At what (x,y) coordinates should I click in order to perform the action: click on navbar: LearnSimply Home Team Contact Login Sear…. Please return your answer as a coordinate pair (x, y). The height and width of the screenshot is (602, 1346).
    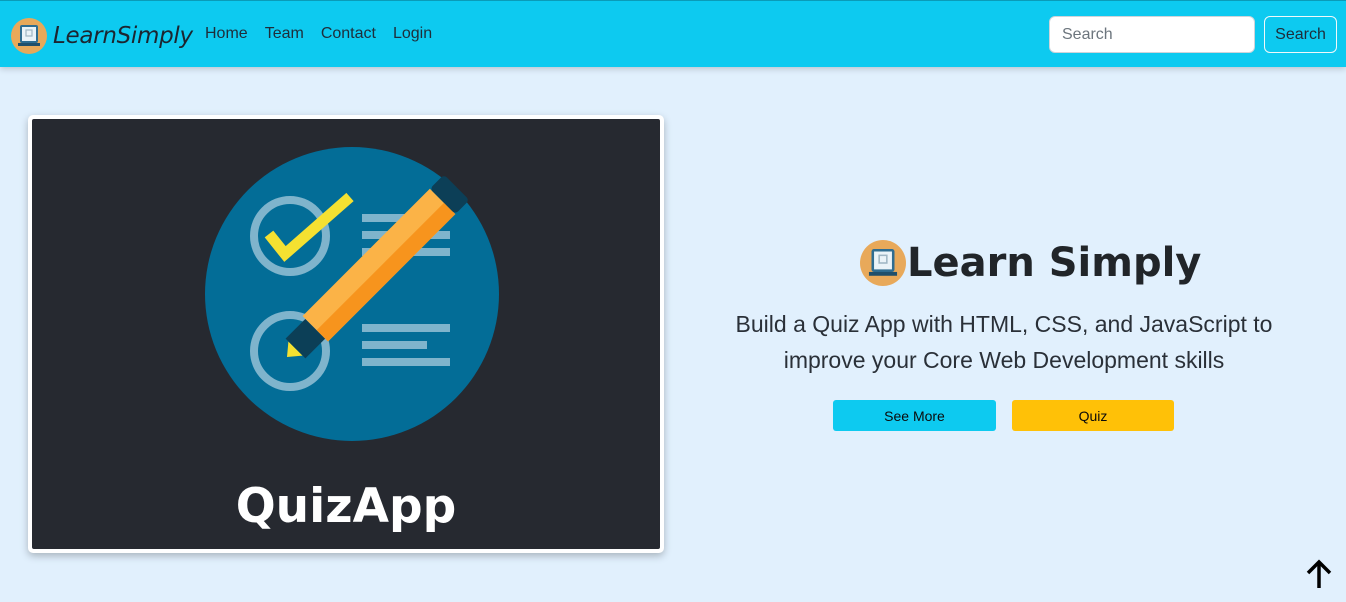
    Looking at the image, I should click on (673, 33).